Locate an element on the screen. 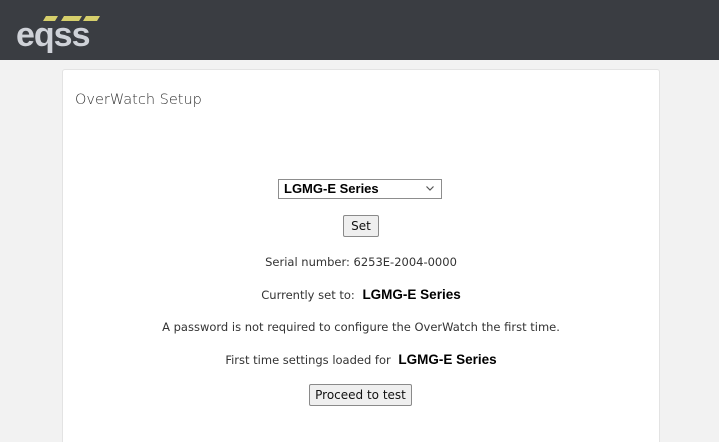  eqss-logo: eqss is located at coordinates (58, 35).